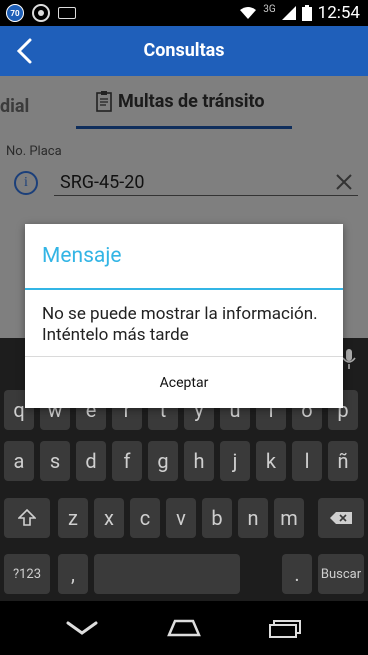 This screenshot has height=655, width=368. What do you see at coordinates (307, 461) in the screenshot?
I see `key-l: l` at bounding box center [307, 461].